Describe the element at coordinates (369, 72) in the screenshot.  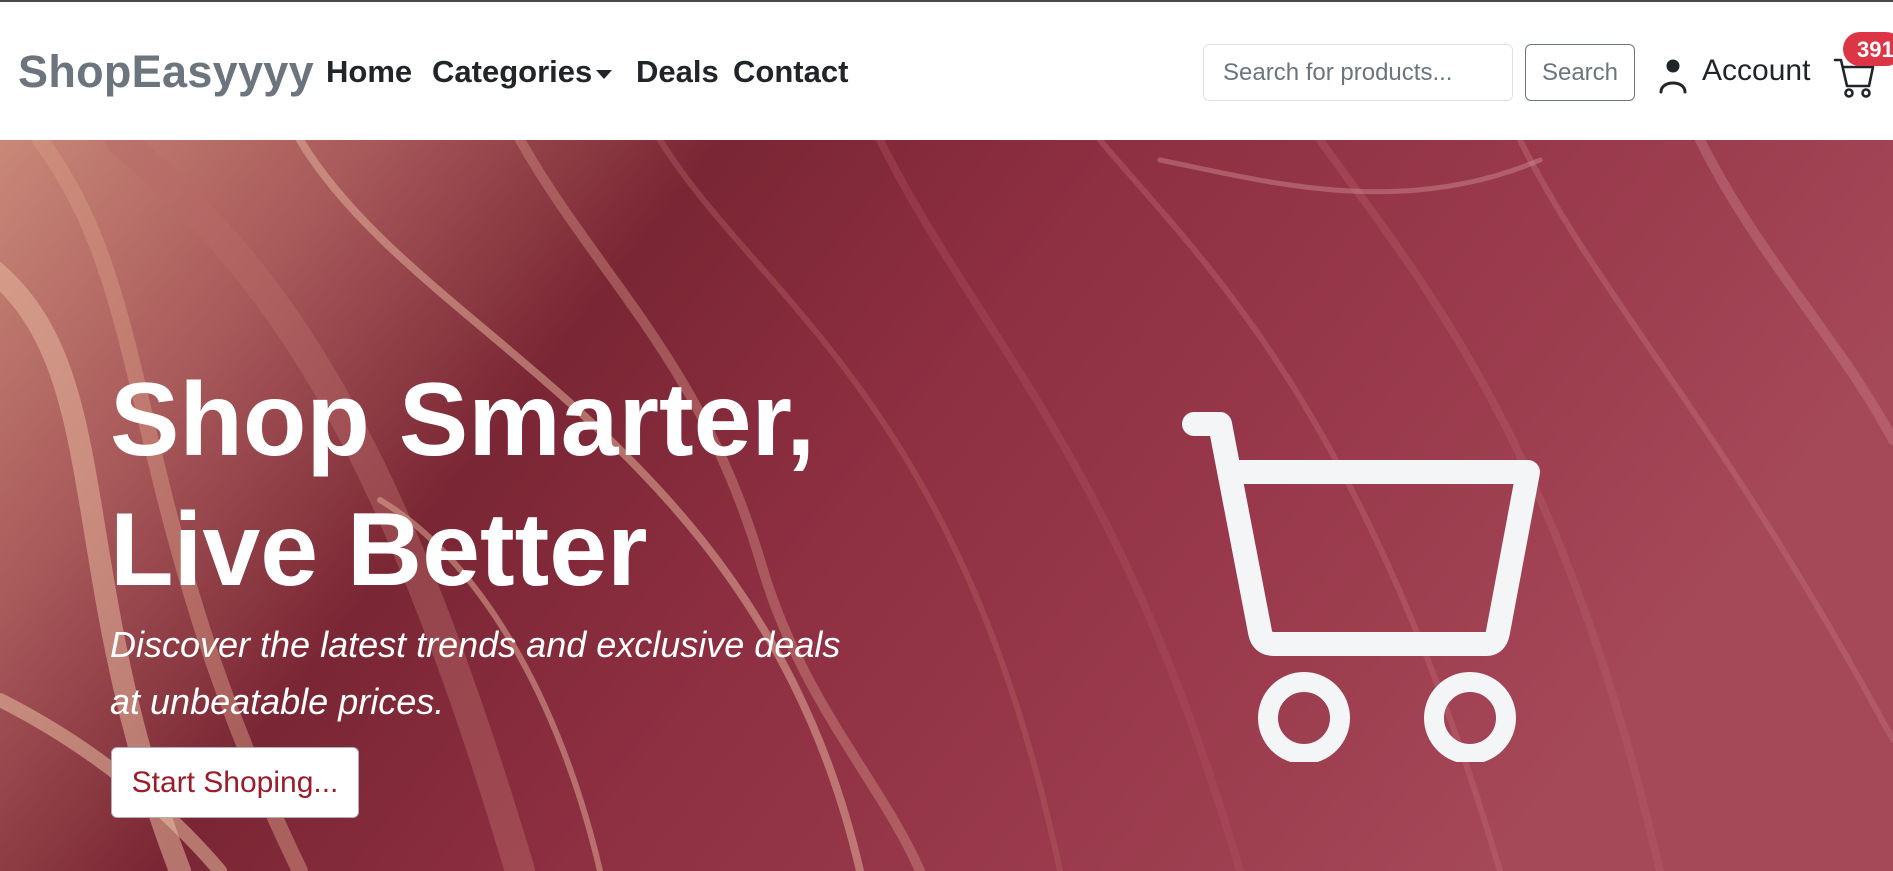
I see `nav-home: Home` at that location.